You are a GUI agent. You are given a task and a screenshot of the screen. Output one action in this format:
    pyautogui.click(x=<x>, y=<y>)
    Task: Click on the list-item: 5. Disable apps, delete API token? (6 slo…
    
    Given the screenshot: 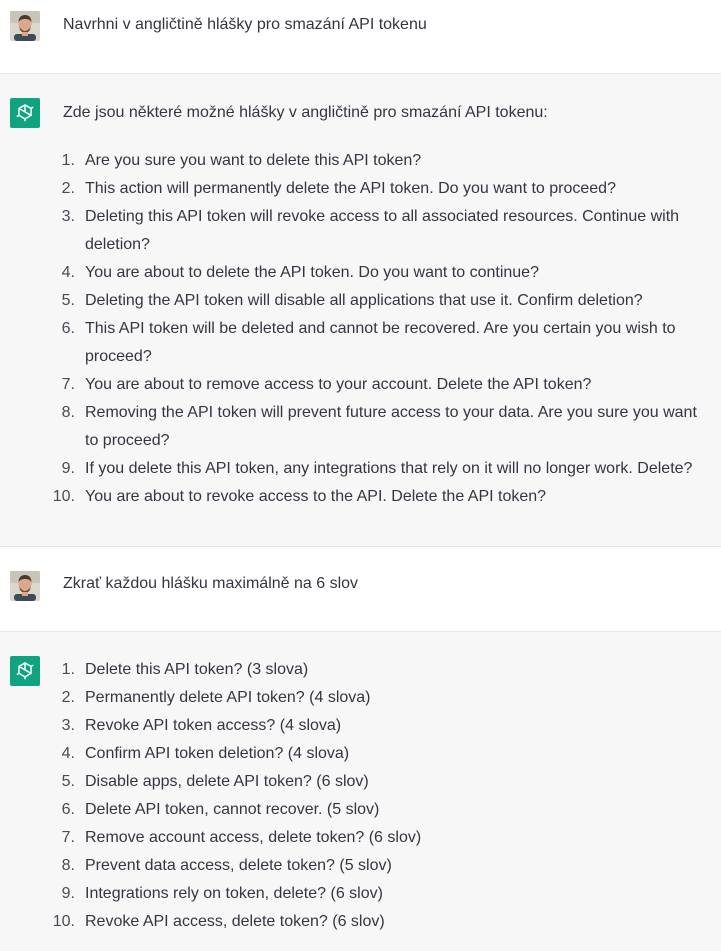 What is the action you would take?
    pyautogui.click(x=360, y=782)
    